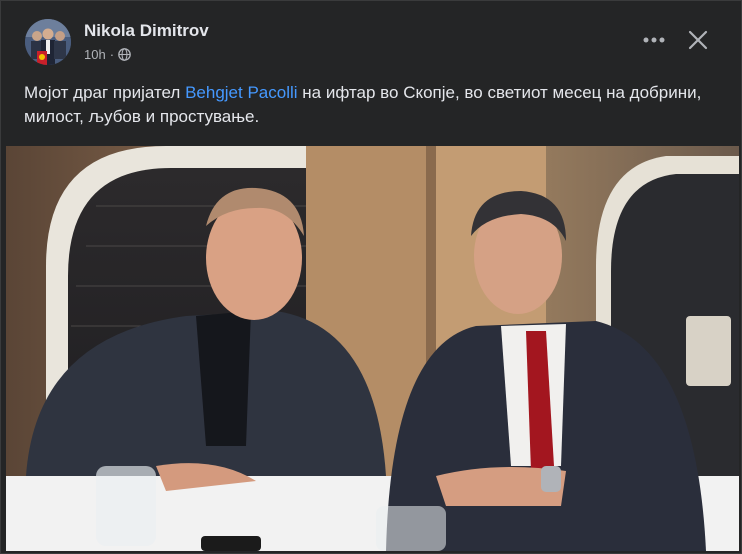 Image resolution: width=742 pixels, height=554 pixels. Describe the element at coordinates (107, 54) in the screenshot. I see `post-meta: 10h ·` at that location.